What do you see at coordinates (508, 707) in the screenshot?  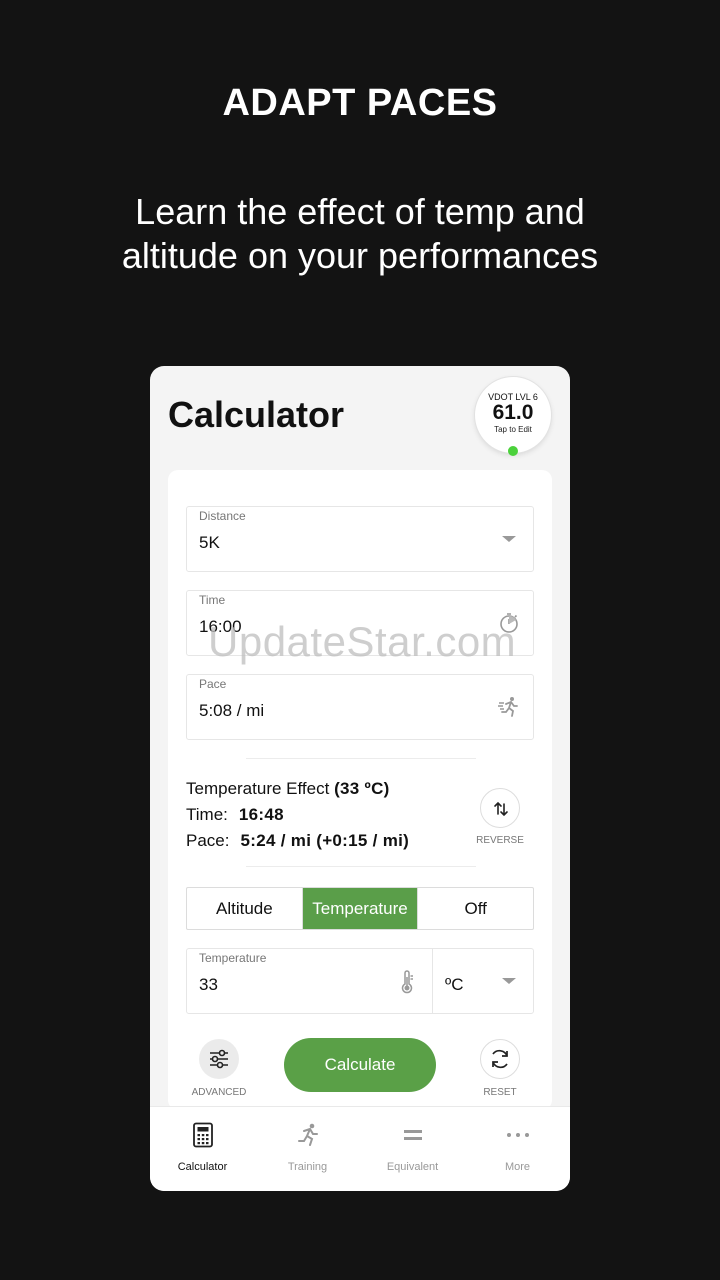 I see `running-pace-icon` at bounding box center [508, 707].